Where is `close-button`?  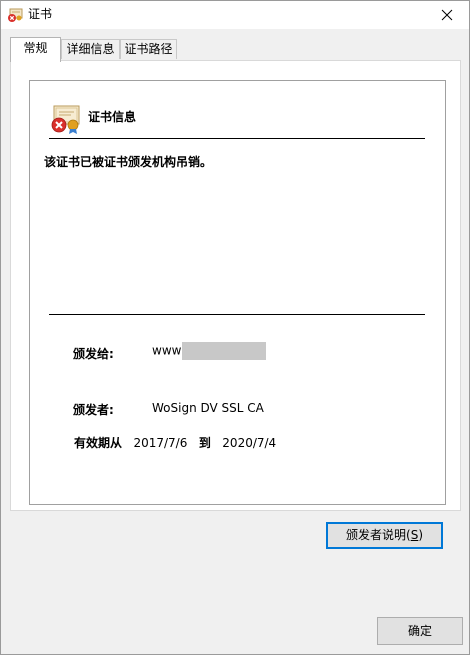
close-button is located at coordinates (447, 15).